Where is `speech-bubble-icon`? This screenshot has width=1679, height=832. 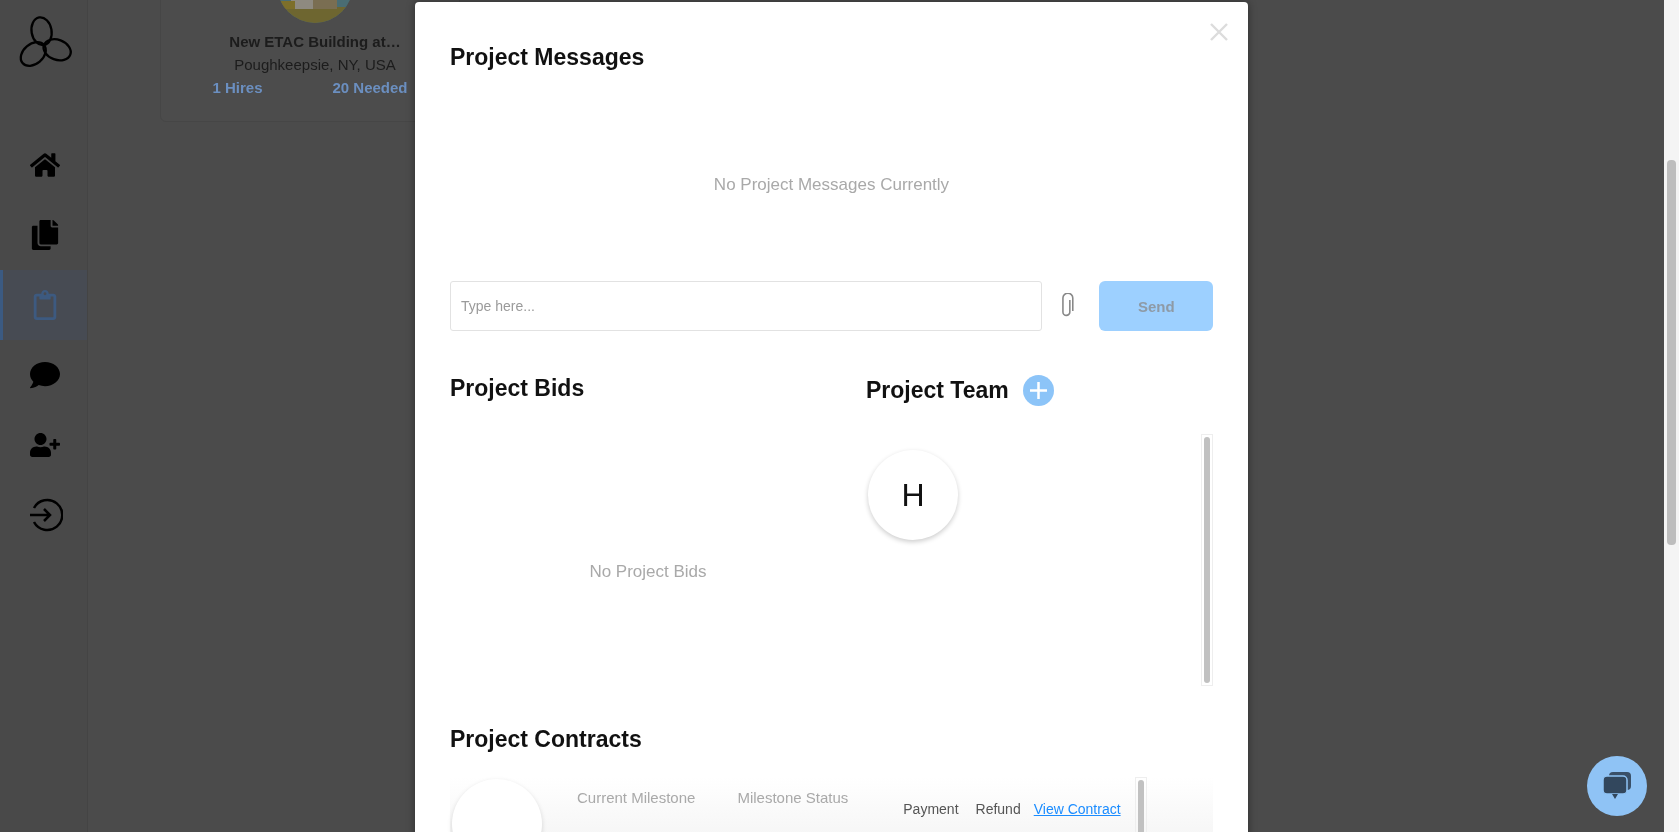 speech-bubble-icon is located at coordinates (45, 375).